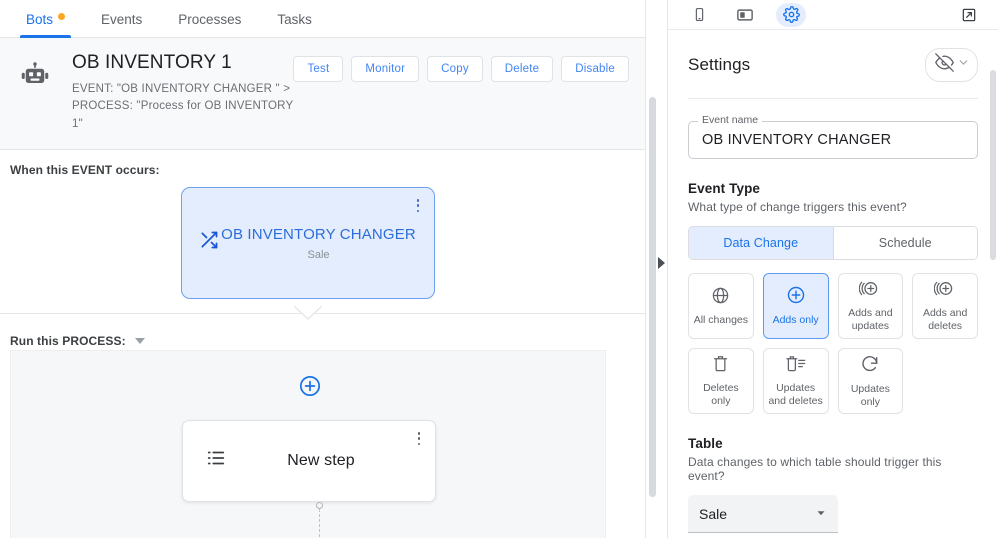 The height and width of the screenshot is (538, 999). I want to click on tile-adds-only-label: Adds only, so click(795, 320).